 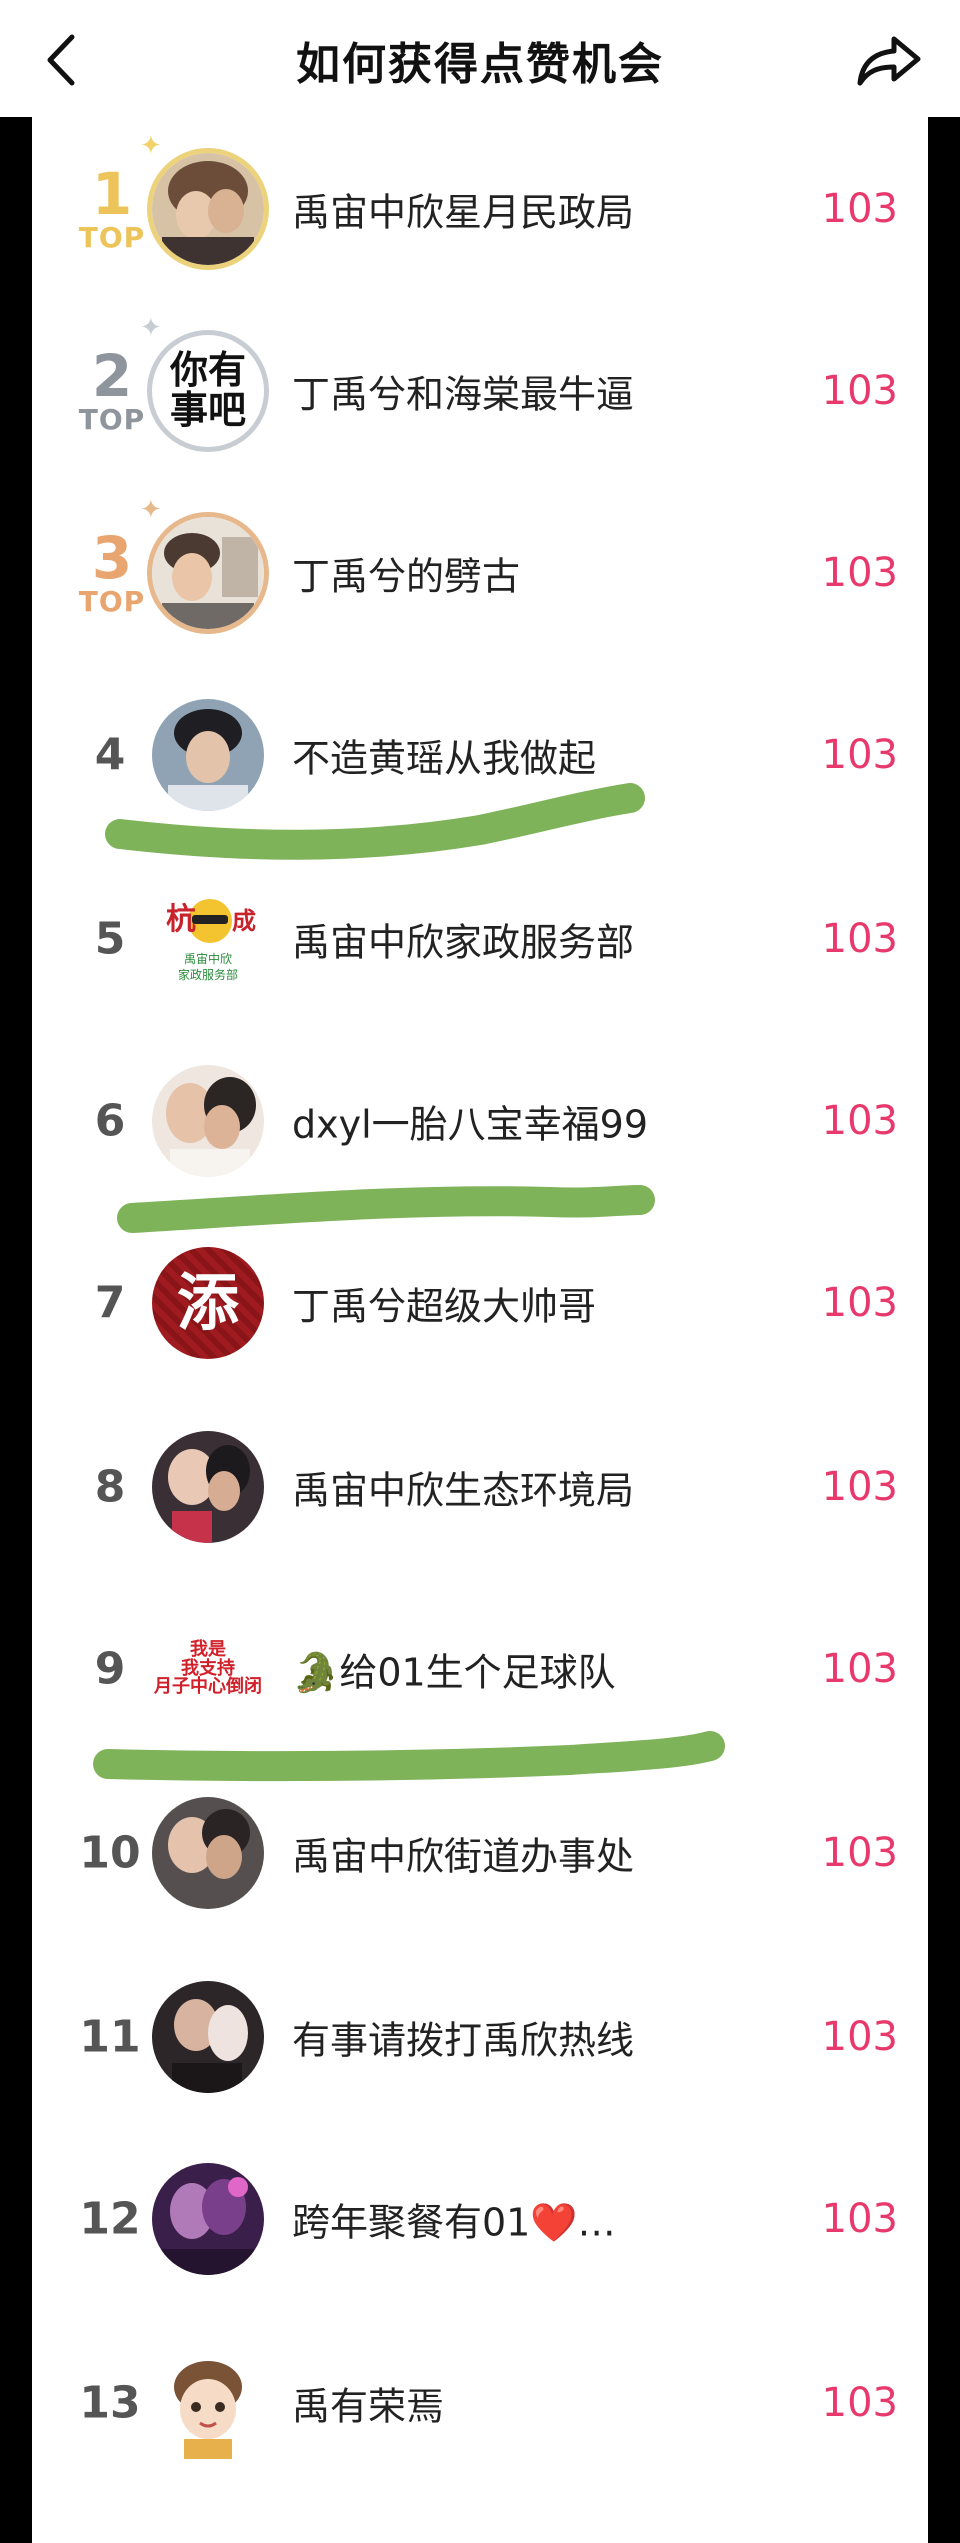 I want to click on avatar: 你有 事吧, so click(x=208, y=391).